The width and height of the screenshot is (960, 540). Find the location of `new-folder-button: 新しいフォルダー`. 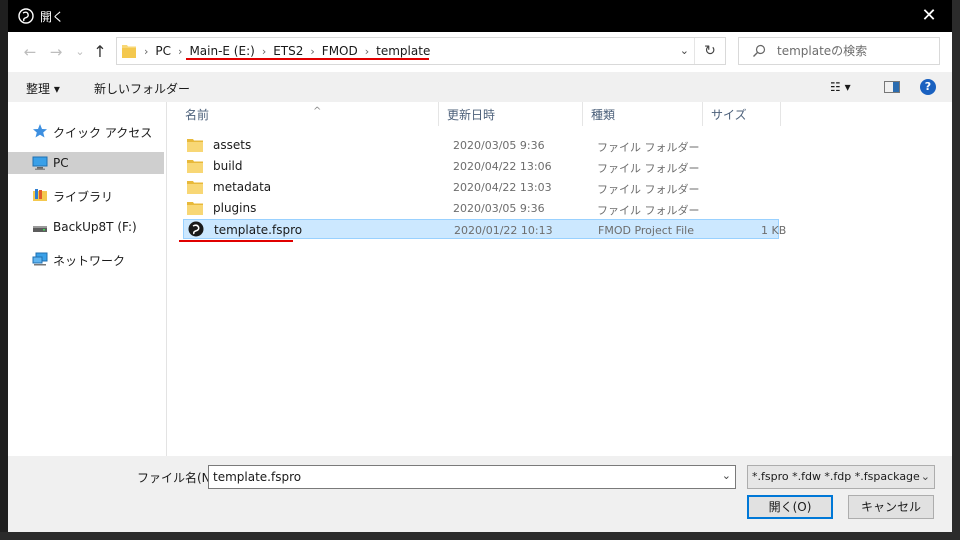

new-folder-button: 新しいフォルダー is located at coordinates (142, 88).